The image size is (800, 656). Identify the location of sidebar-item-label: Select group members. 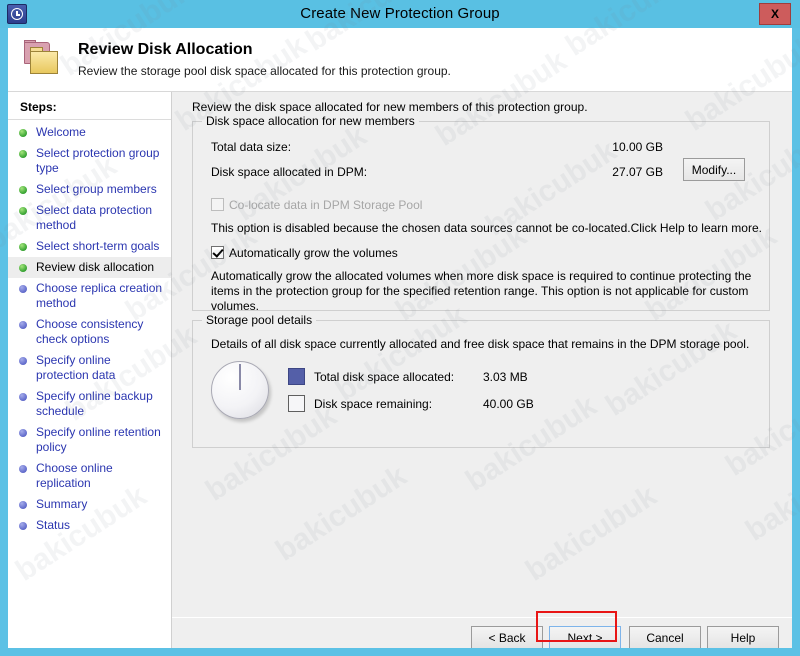
(96, 189).